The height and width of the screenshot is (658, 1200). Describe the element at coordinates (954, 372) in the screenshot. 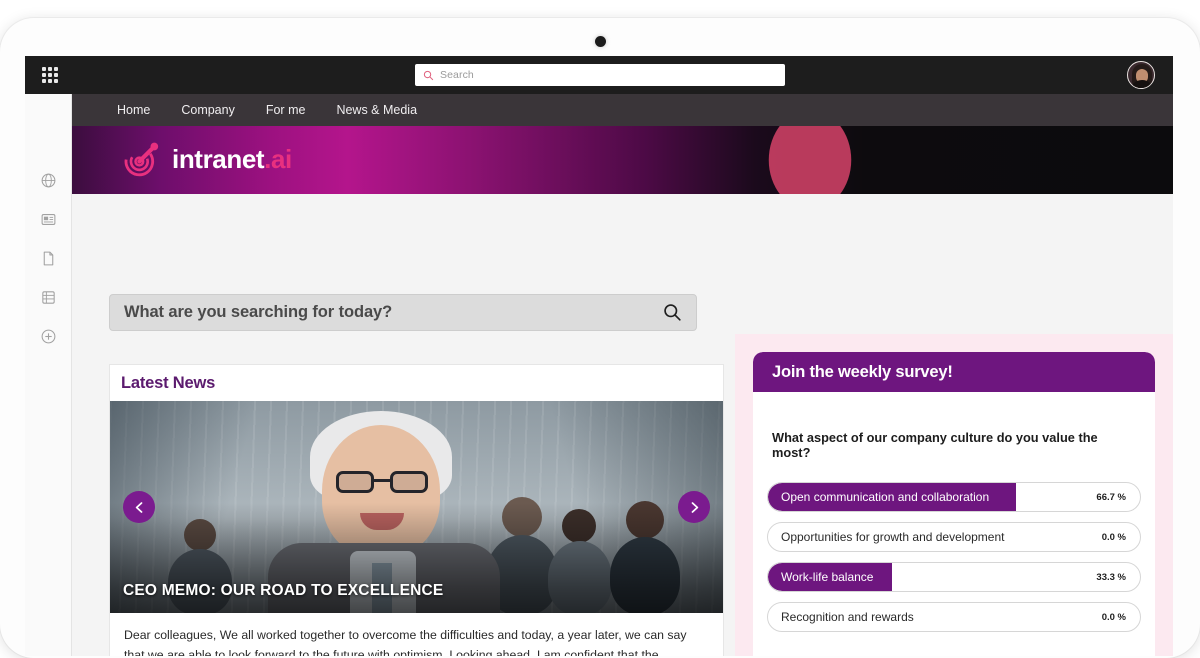

I see `survey-header: Join the weekly survey!` at that location.